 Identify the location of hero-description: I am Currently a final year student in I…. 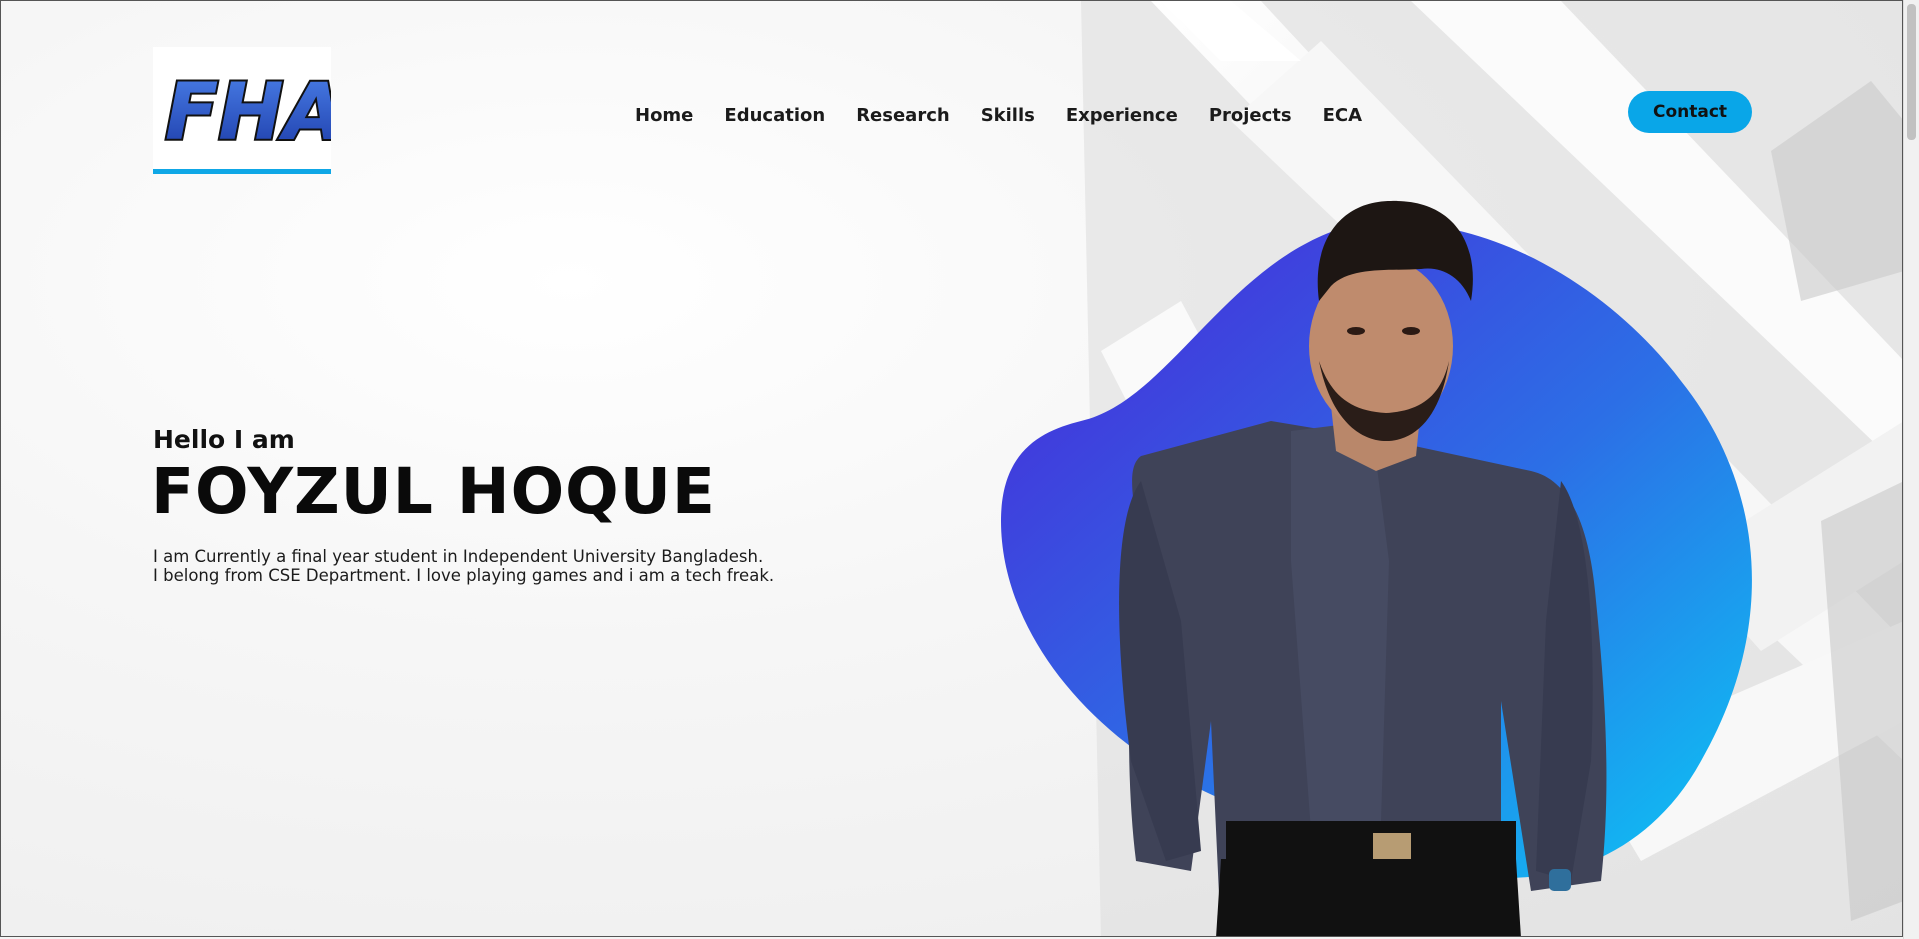
(463, 566).